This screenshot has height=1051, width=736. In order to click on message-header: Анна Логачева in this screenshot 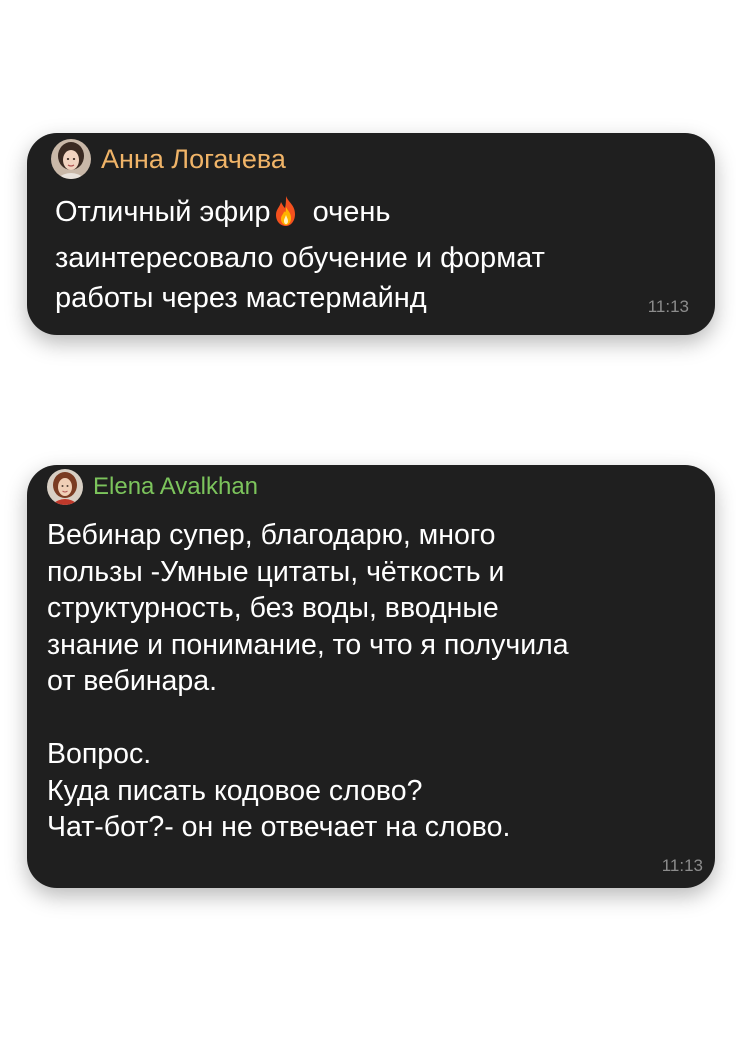, I will do `click(168, 159)`.